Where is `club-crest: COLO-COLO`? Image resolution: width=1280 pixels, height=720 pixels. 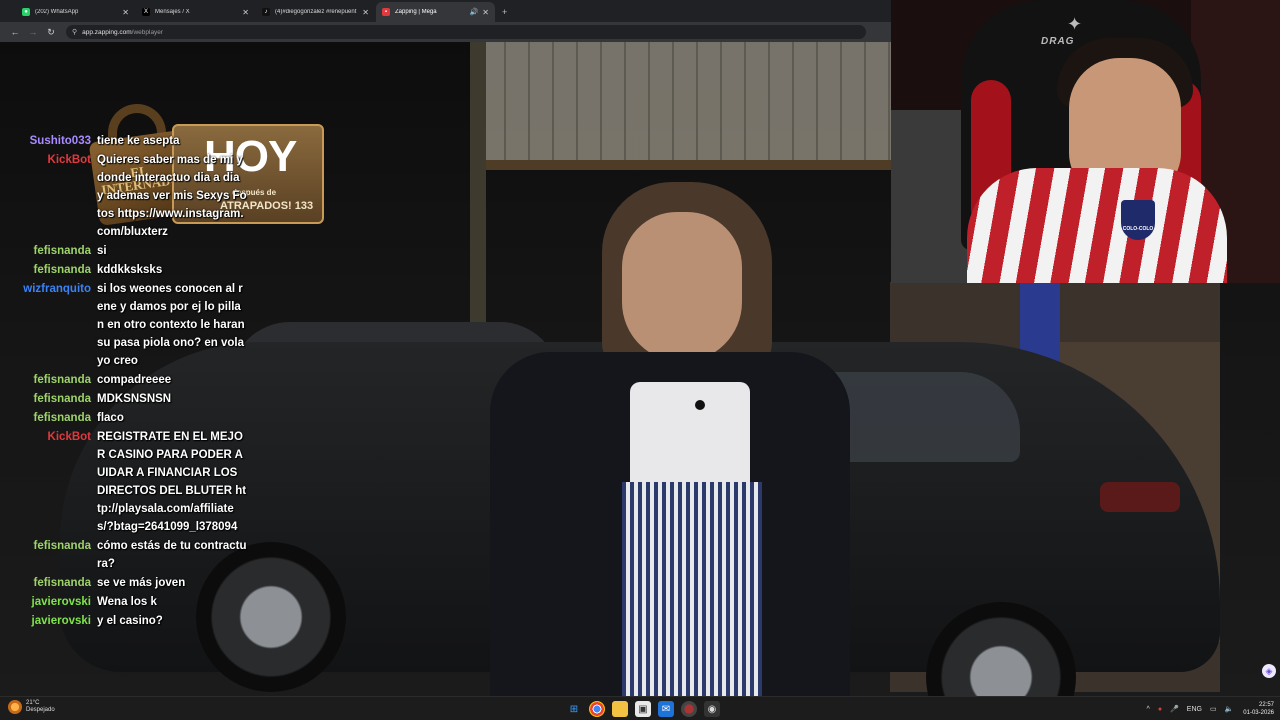
club-crest: COLO-COLO is located at coordinates (1138, 220).